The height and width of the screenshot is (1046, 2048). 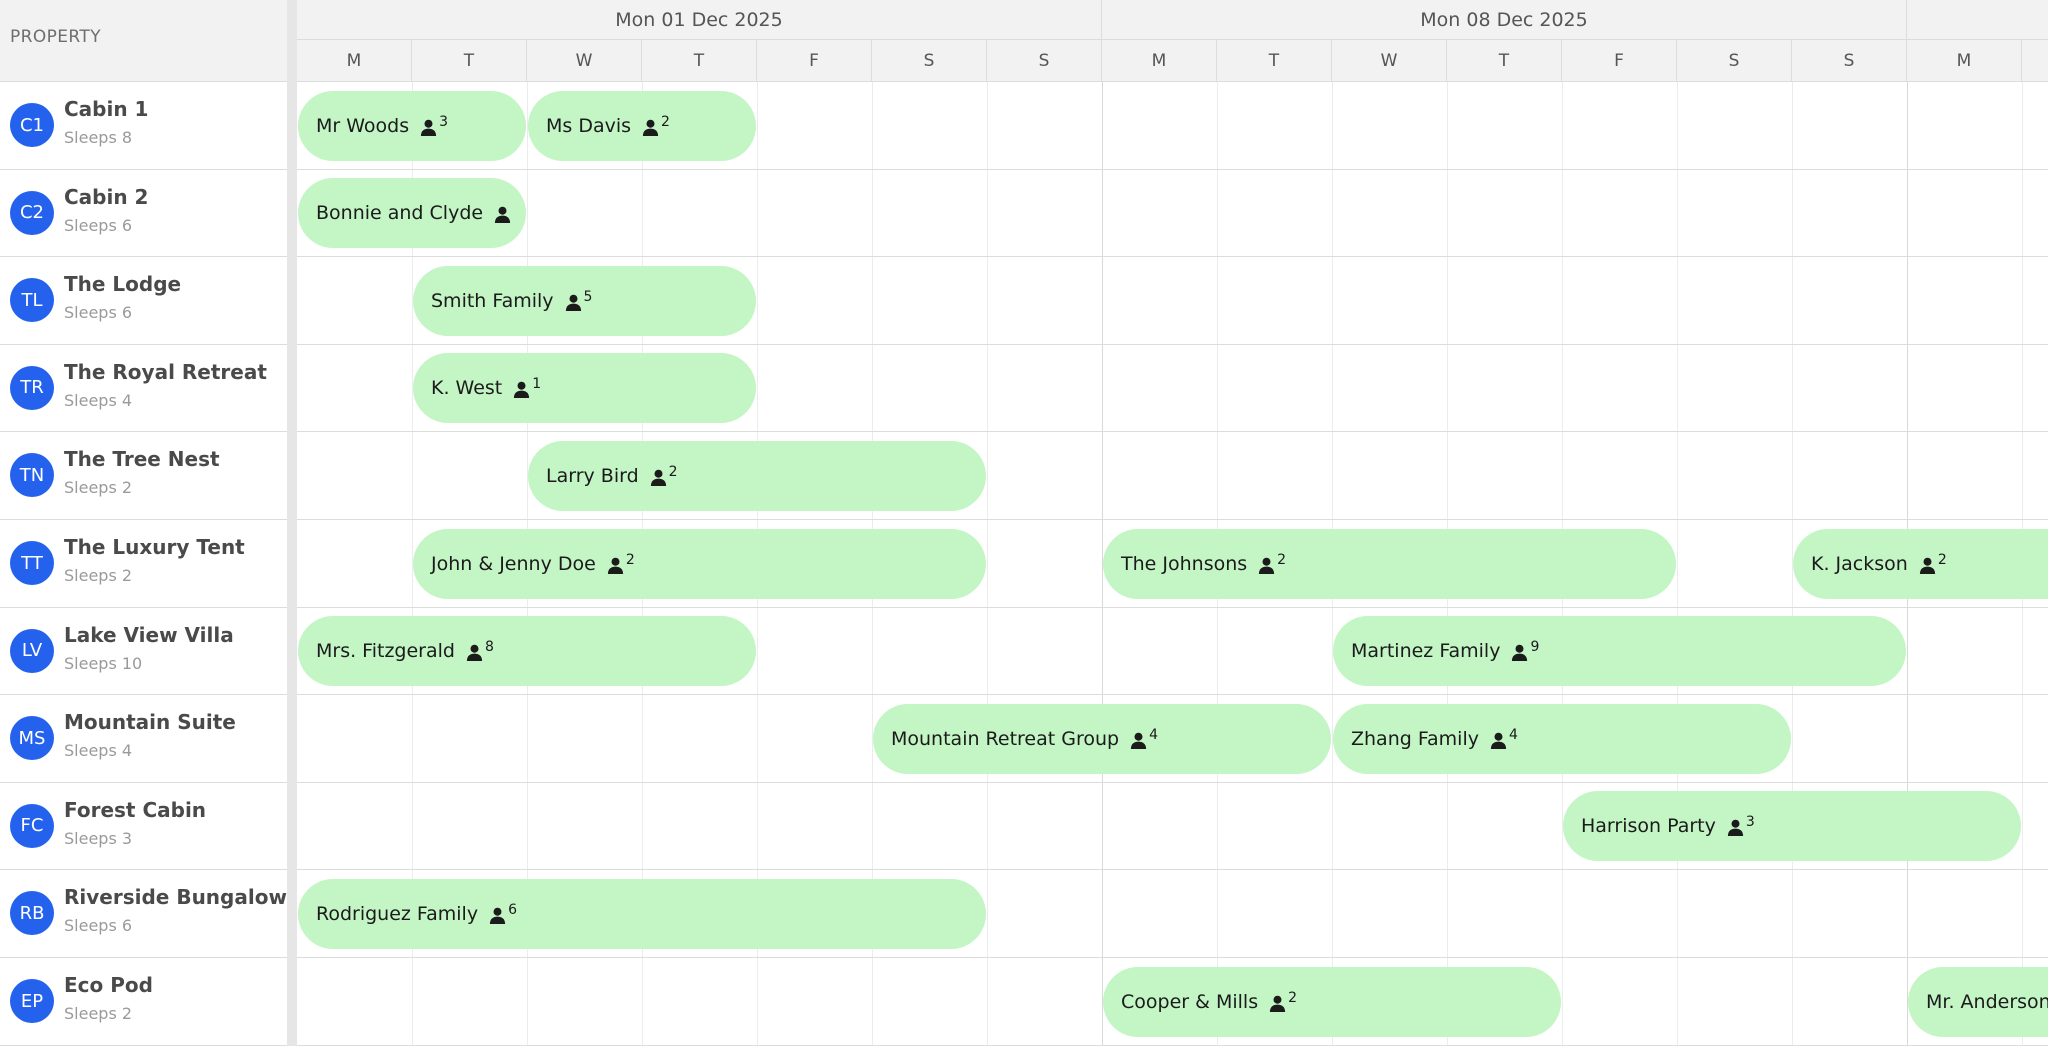 I want to click on guest-count: 8, so click(x=489, y=647).